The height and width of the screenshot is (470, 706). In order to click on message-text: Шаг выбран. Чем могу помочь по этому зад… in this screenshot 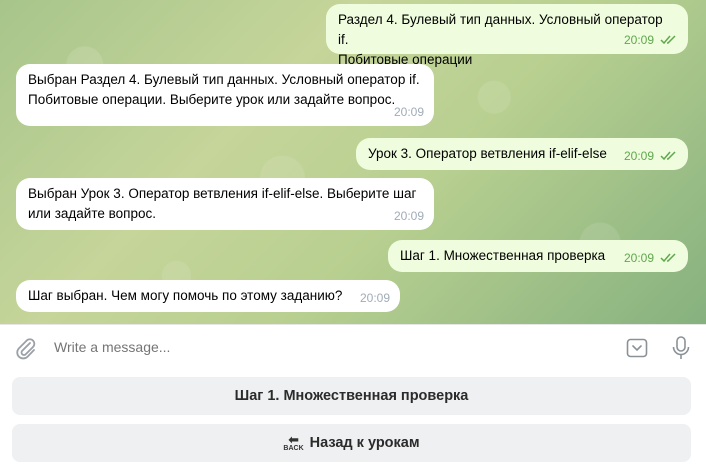, I will do `click(185, 295)`.